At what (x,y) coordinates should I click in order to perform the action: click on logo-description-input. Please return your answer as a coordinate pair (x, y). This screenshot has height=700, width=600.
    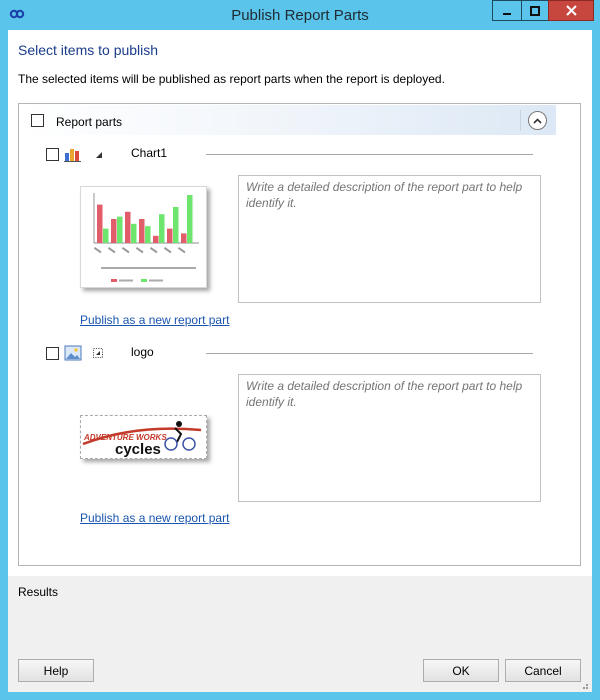
    Looking at the image, I should click on (389, 438).